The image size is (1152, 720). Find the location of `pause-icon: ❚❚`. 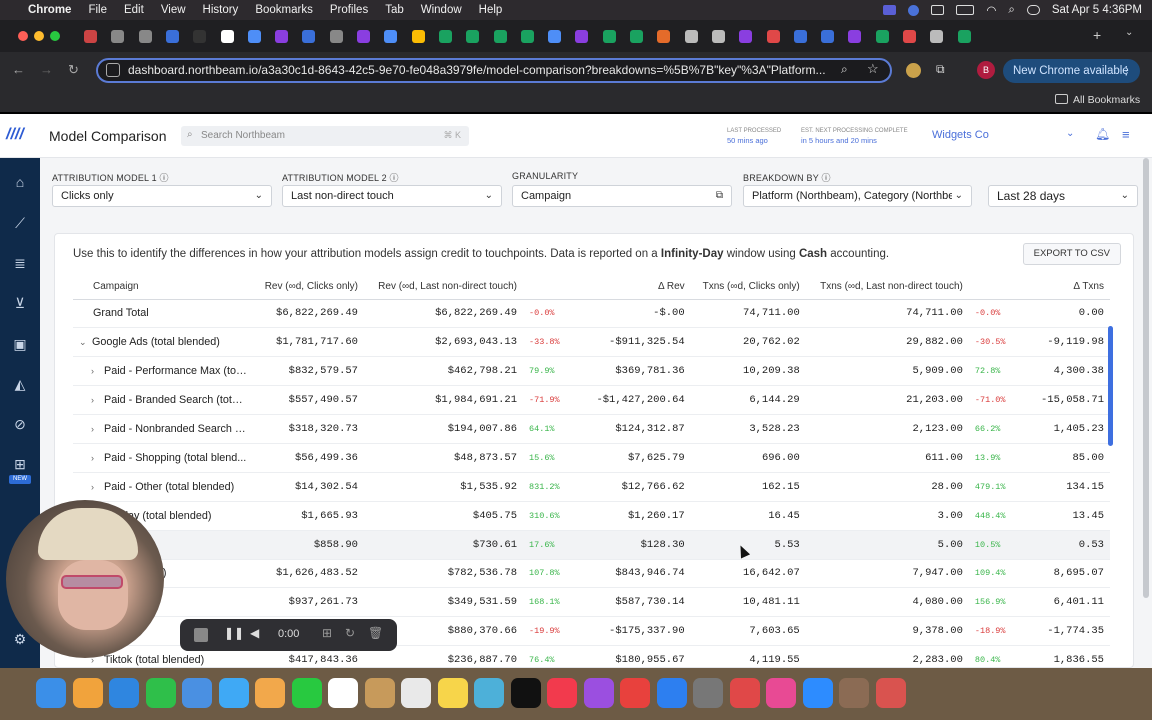

pause-icon: ❚❚ is located at coordinates (234, 633).